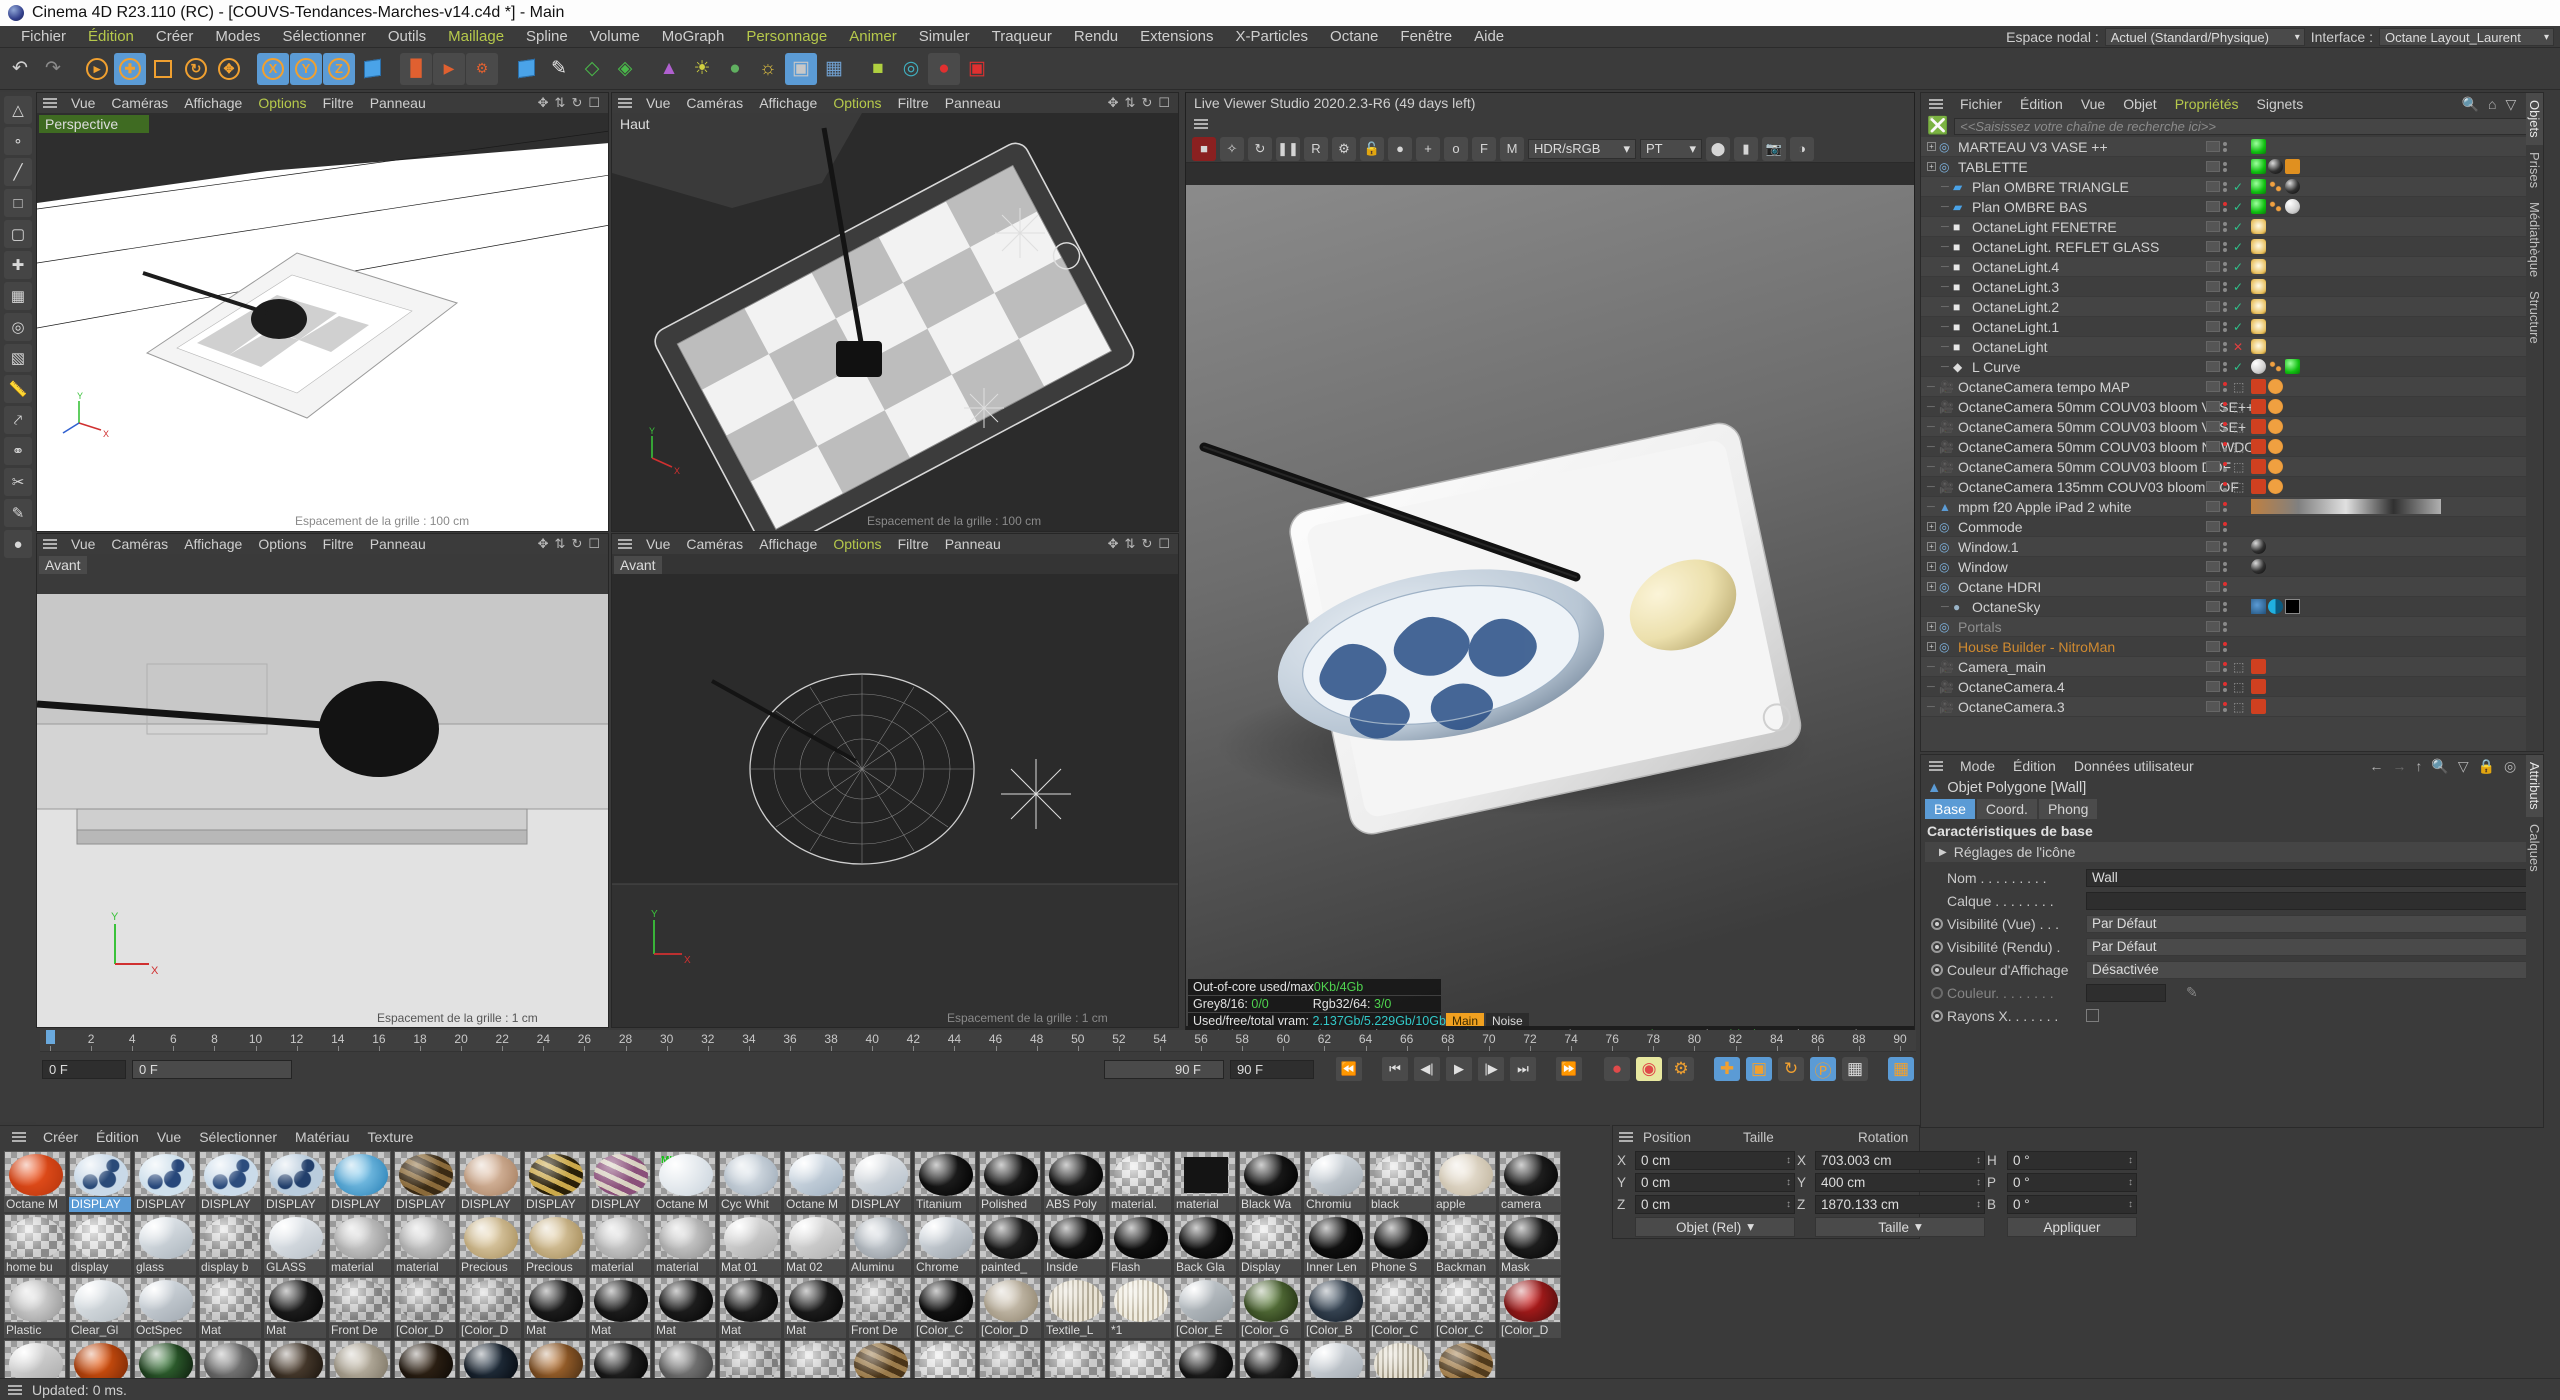 This screenshot has height=1400, width=2560. What do you see at coordinates (750, 1330) in the screenshot?
I see `material-name: Mat` at bounding box center [750, 1330].